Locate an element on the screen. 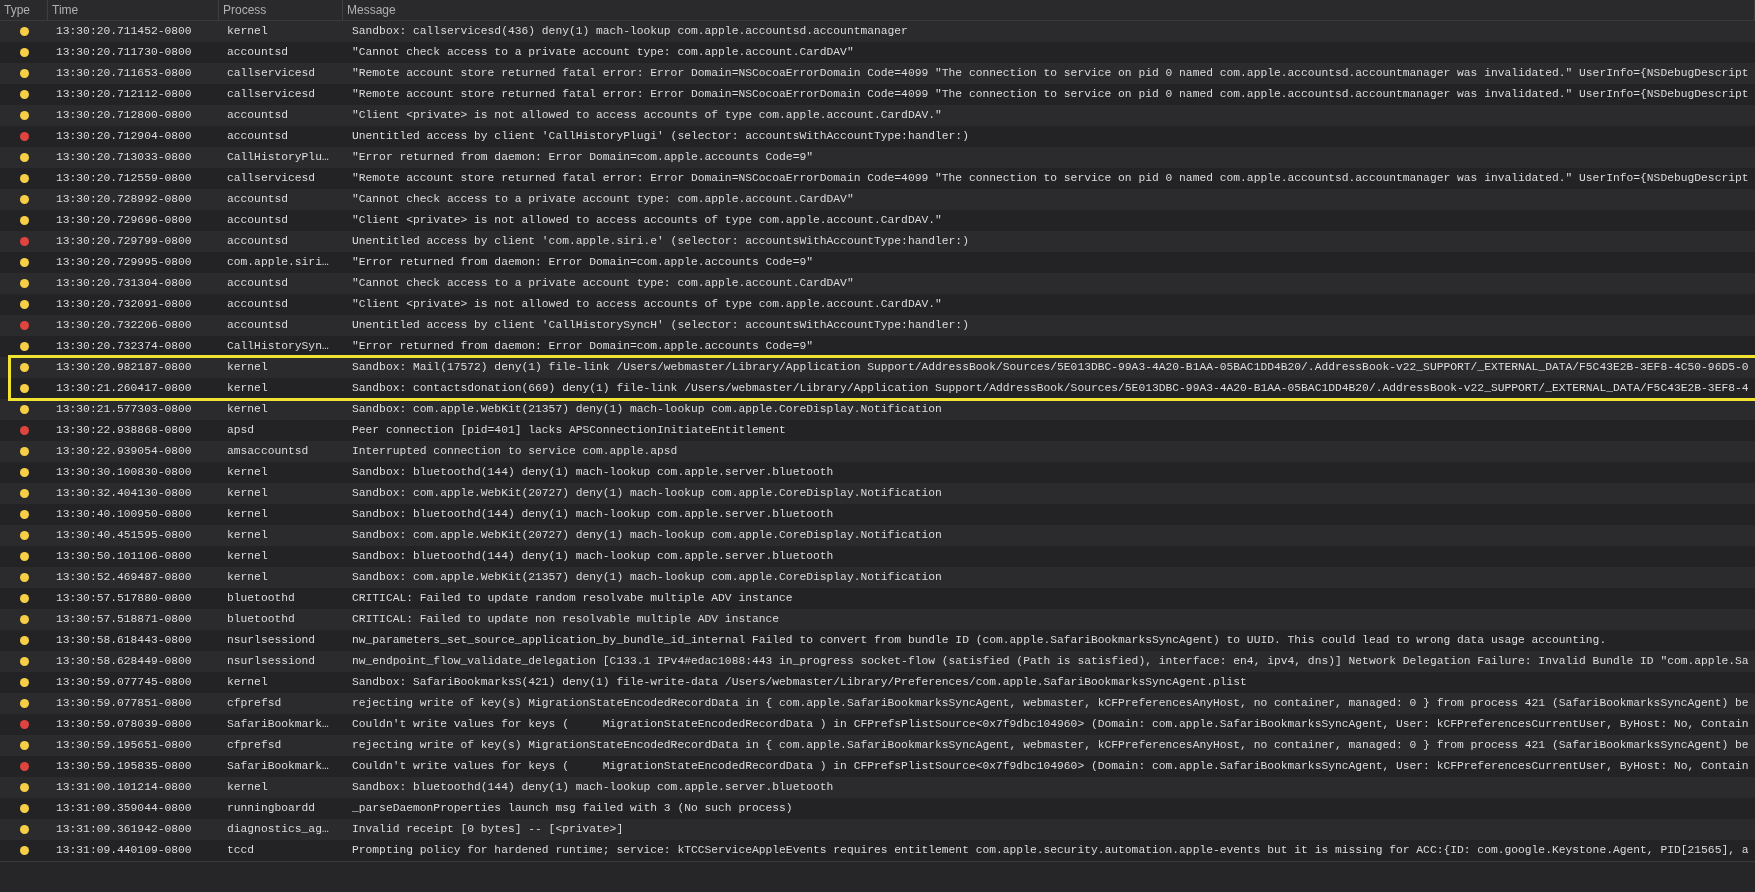  message-cell: Peer connection [pid=401] lacks APSConnectionInitiateEntitlement is located at coordinates (569, 430).